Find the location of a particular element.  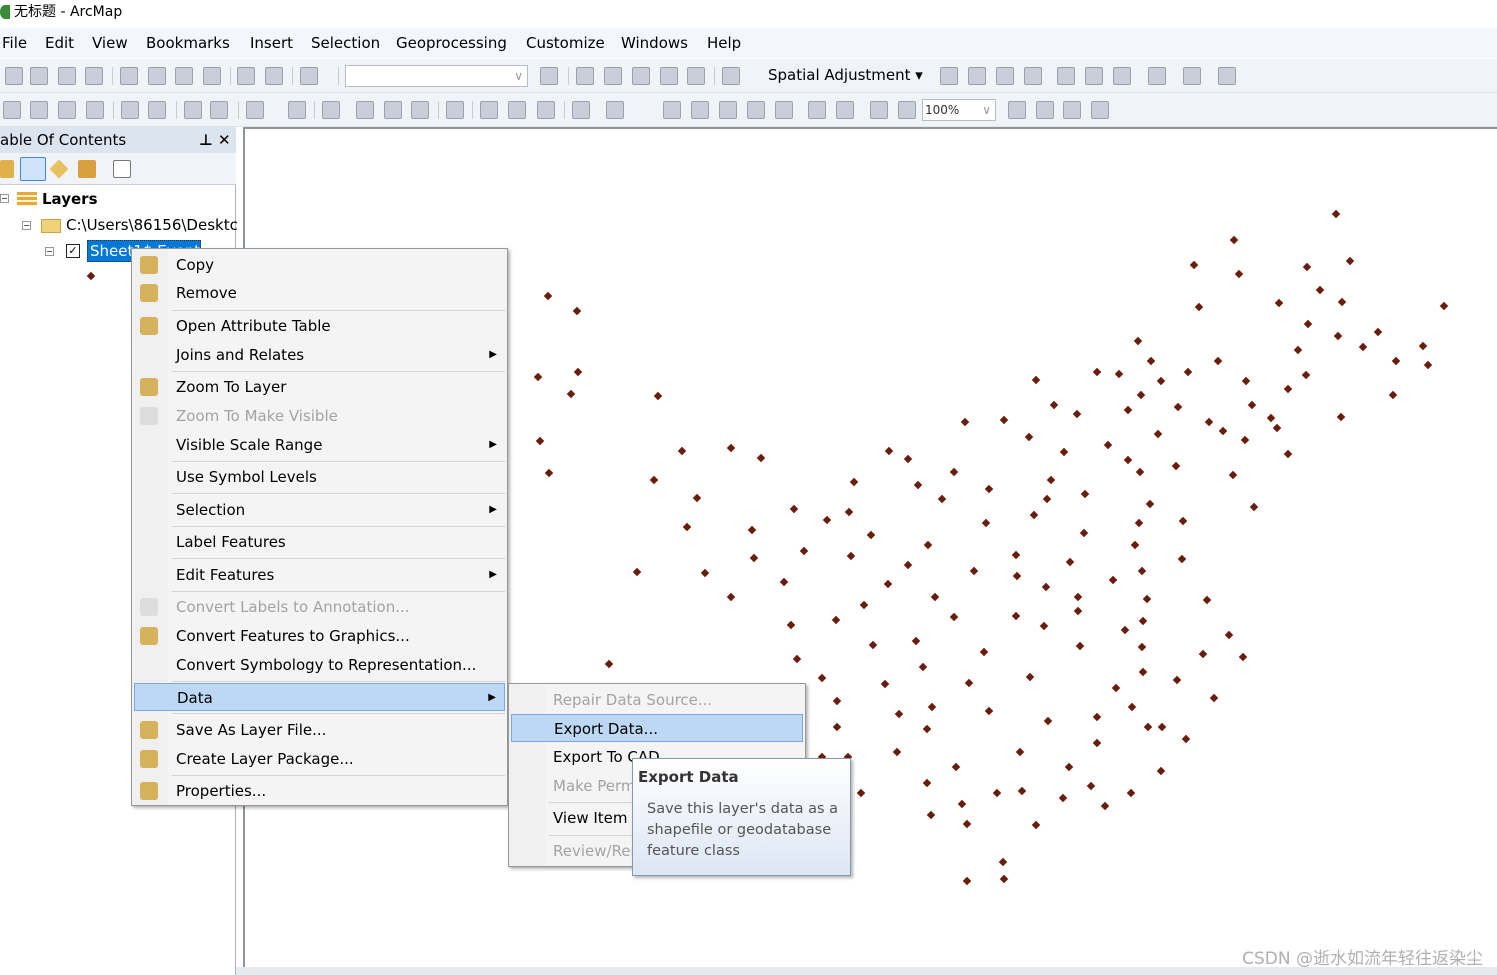

html-popup-icon is located at coordinates (420, 110).